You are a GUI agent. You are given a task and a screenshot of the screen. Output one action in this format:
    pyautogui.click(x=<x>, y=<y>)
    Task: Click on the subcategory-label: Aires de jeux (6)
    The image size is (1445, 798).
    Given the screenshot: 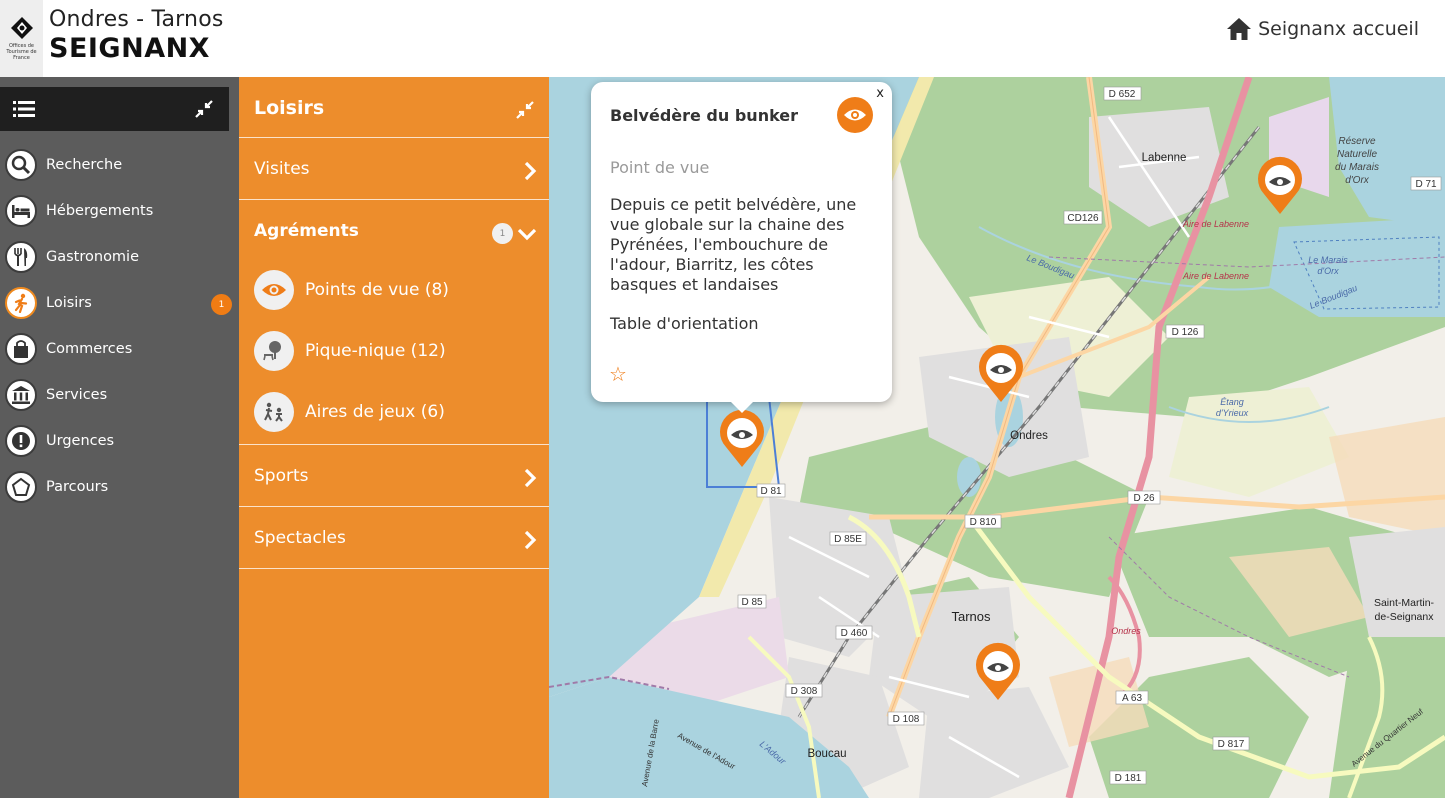 What is the action you would take?
    pyautogui.click(x=375, y=412)
    